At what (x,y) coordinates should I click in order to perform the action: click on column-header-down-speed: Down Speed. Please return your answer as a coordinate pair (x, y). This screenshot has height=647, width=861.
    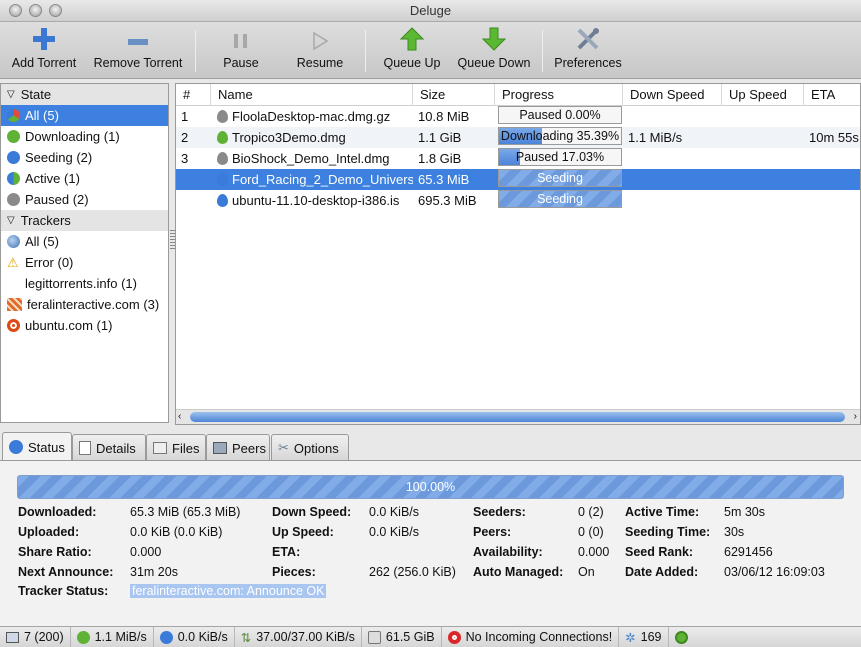
    Looking at the image, I should click on (672, 95).